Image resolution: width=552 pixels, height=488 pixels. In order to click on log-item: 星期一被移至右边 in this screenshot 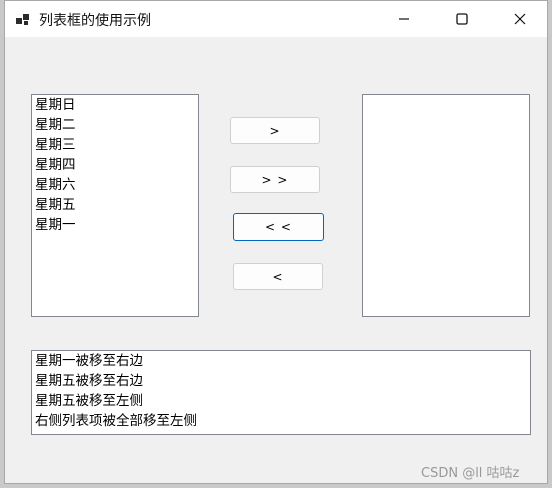, I will do `click(281, 361)`.